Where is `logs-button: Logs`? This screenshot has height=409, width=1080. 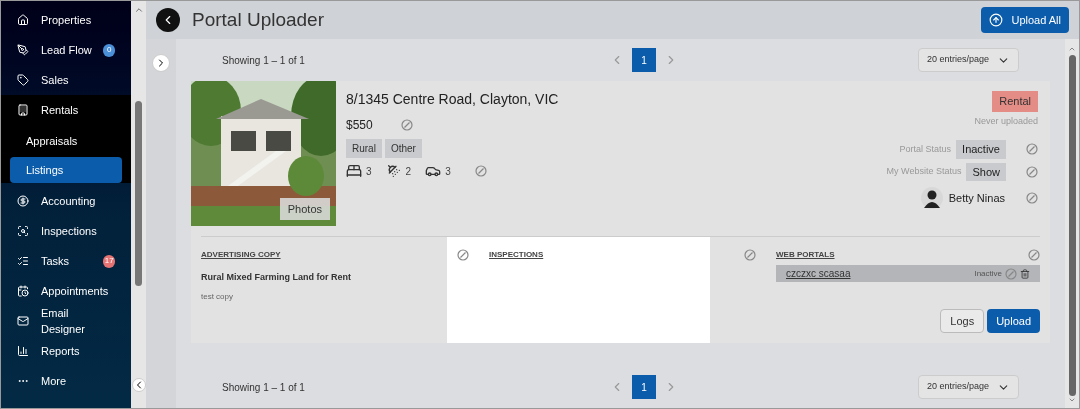
logs-button: Logs is located at coordinates (962, 321).